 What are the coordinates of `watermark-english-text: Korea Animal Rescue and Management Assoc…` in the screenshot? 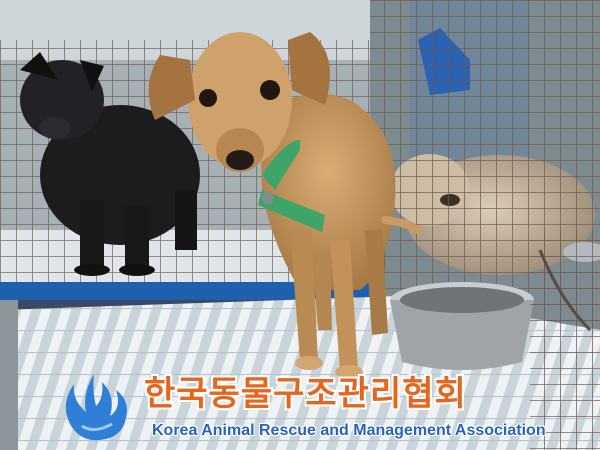 It's located at (349, 430).